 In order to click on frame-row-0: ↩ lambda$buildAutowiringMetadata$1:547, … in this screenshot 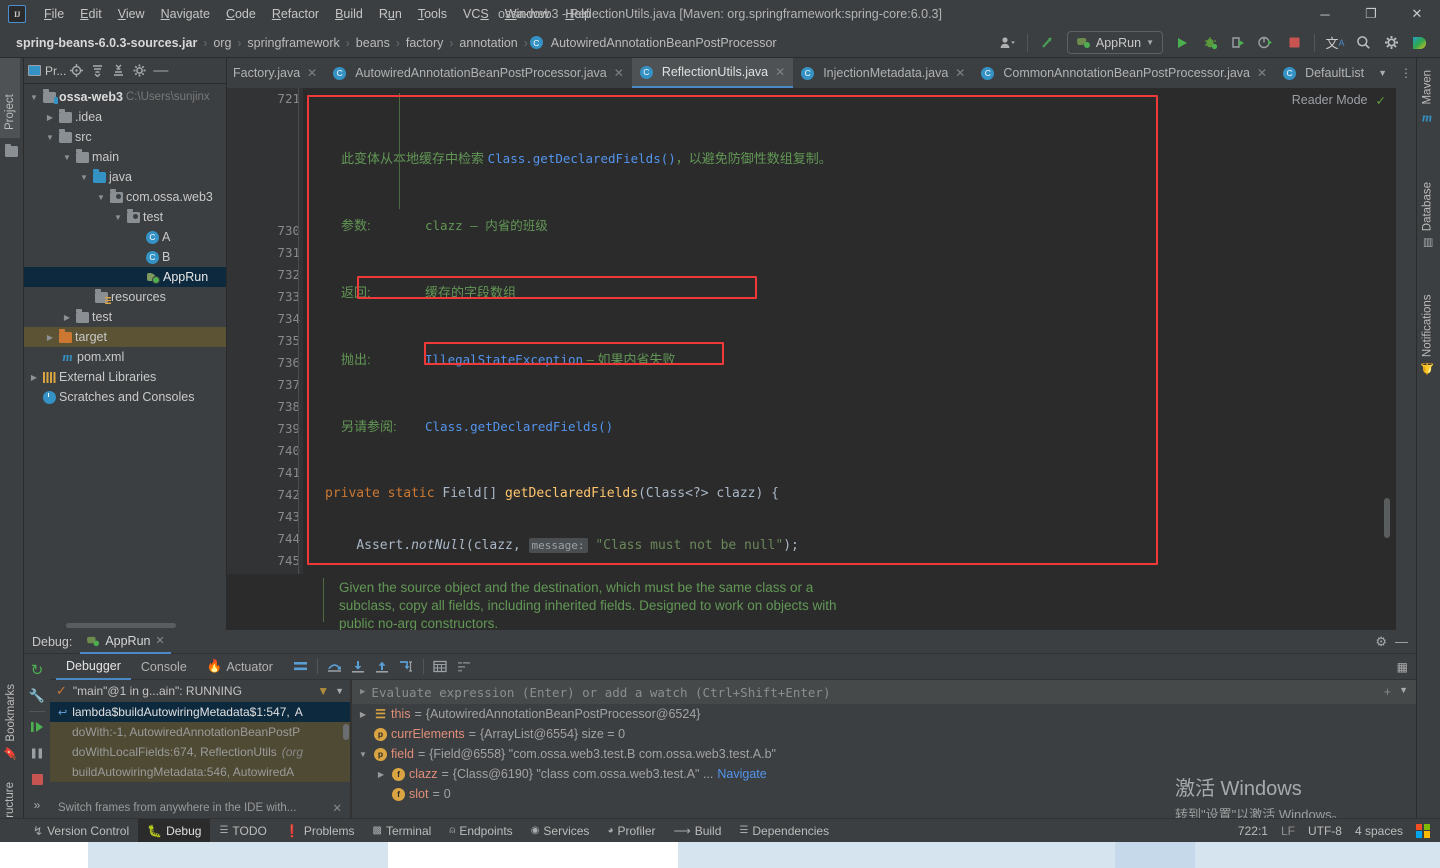, I will do `click(200, 712)`.